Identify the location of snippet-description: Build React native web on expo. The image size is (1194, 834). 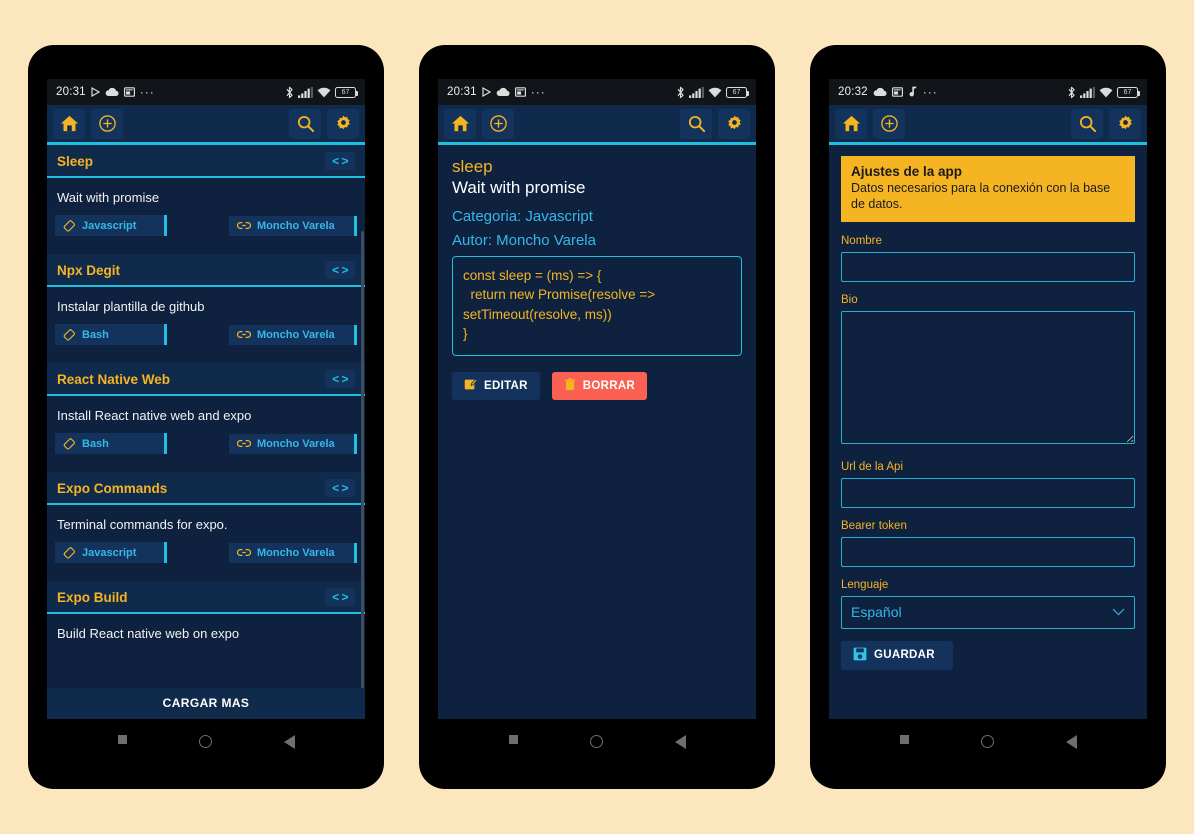
(206, 632).